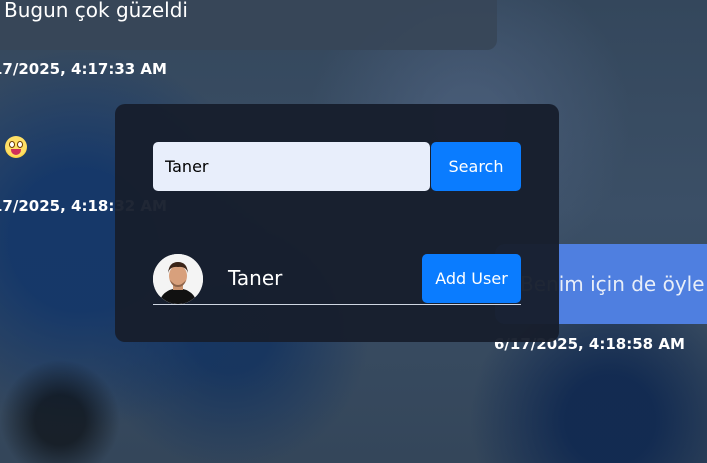 The image size is (707, 463). Describe the element at coordinates (16, 147) in the screenshot. I see `face-with-tongue-emoji-icon` at that location.